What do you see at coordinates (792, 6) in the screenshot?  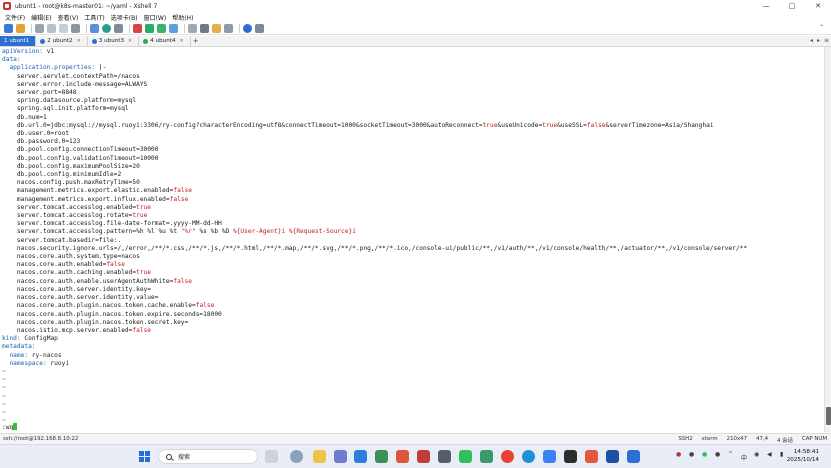 I see `maximize-button: □` at bounding box center [792, 6].